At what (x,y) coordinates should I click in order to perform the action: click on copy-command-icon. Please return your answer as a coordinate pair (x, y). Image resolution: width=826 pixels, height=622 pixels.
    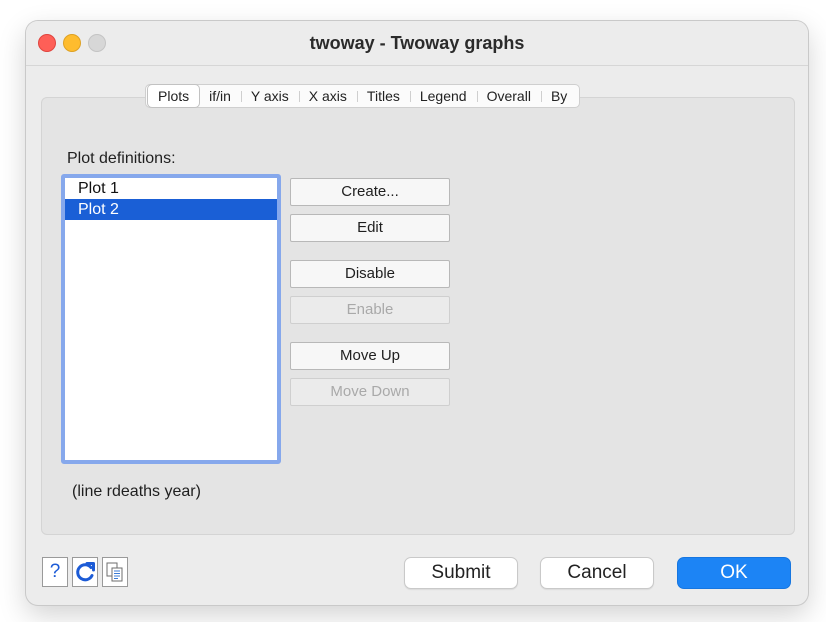
    Looking at the image, I should click on (114, 572).